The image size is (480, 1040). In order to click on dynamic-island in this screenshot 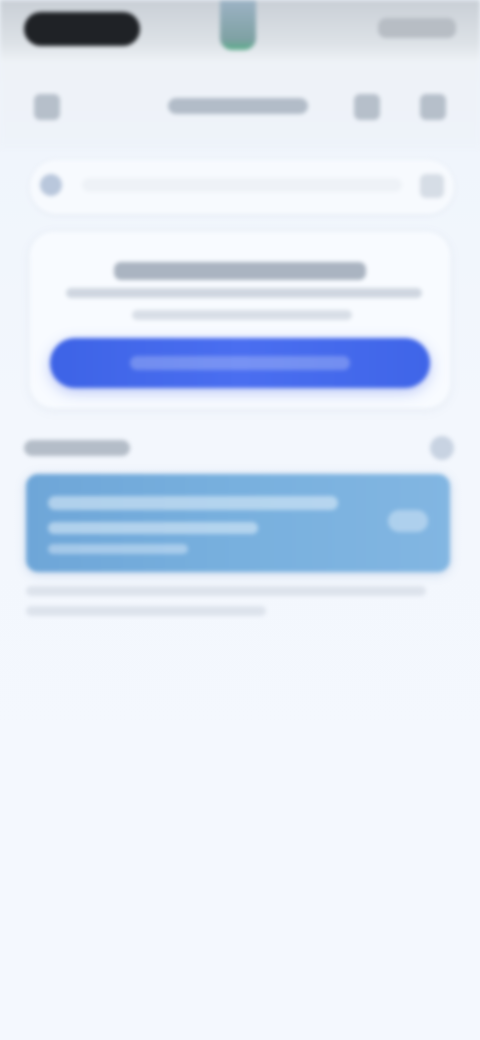, I will do `click(82, 29)`.